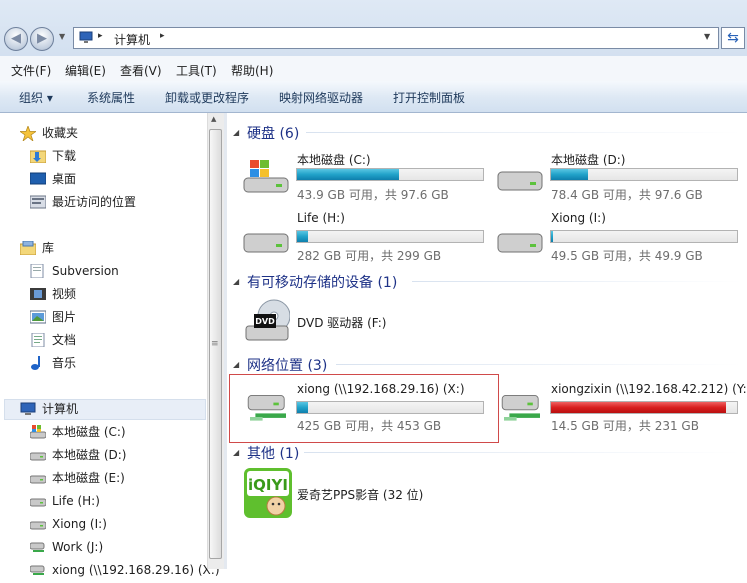  I want to click on nav-favorites: 收藏夹, so click(48, 133).